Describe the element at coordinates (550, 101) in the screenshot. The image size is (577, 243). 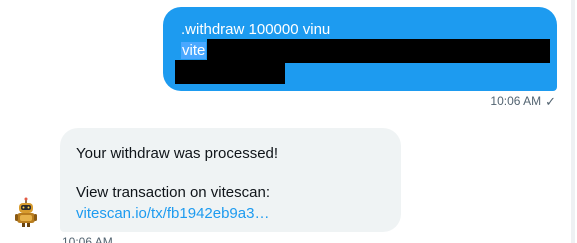
I see `checkmark-icon: ✓` at that location.